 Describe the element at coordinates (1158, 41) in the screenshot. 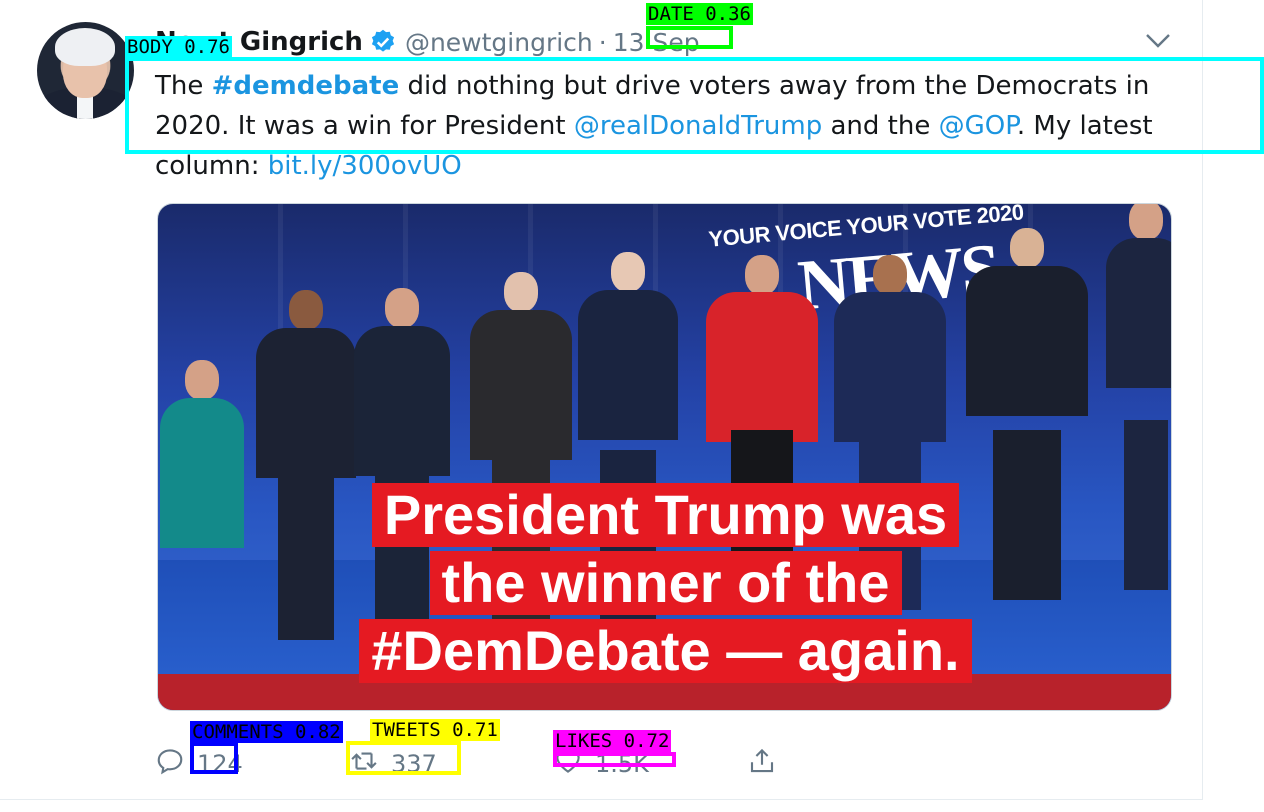

I see `chevron-down-icon` at that location.